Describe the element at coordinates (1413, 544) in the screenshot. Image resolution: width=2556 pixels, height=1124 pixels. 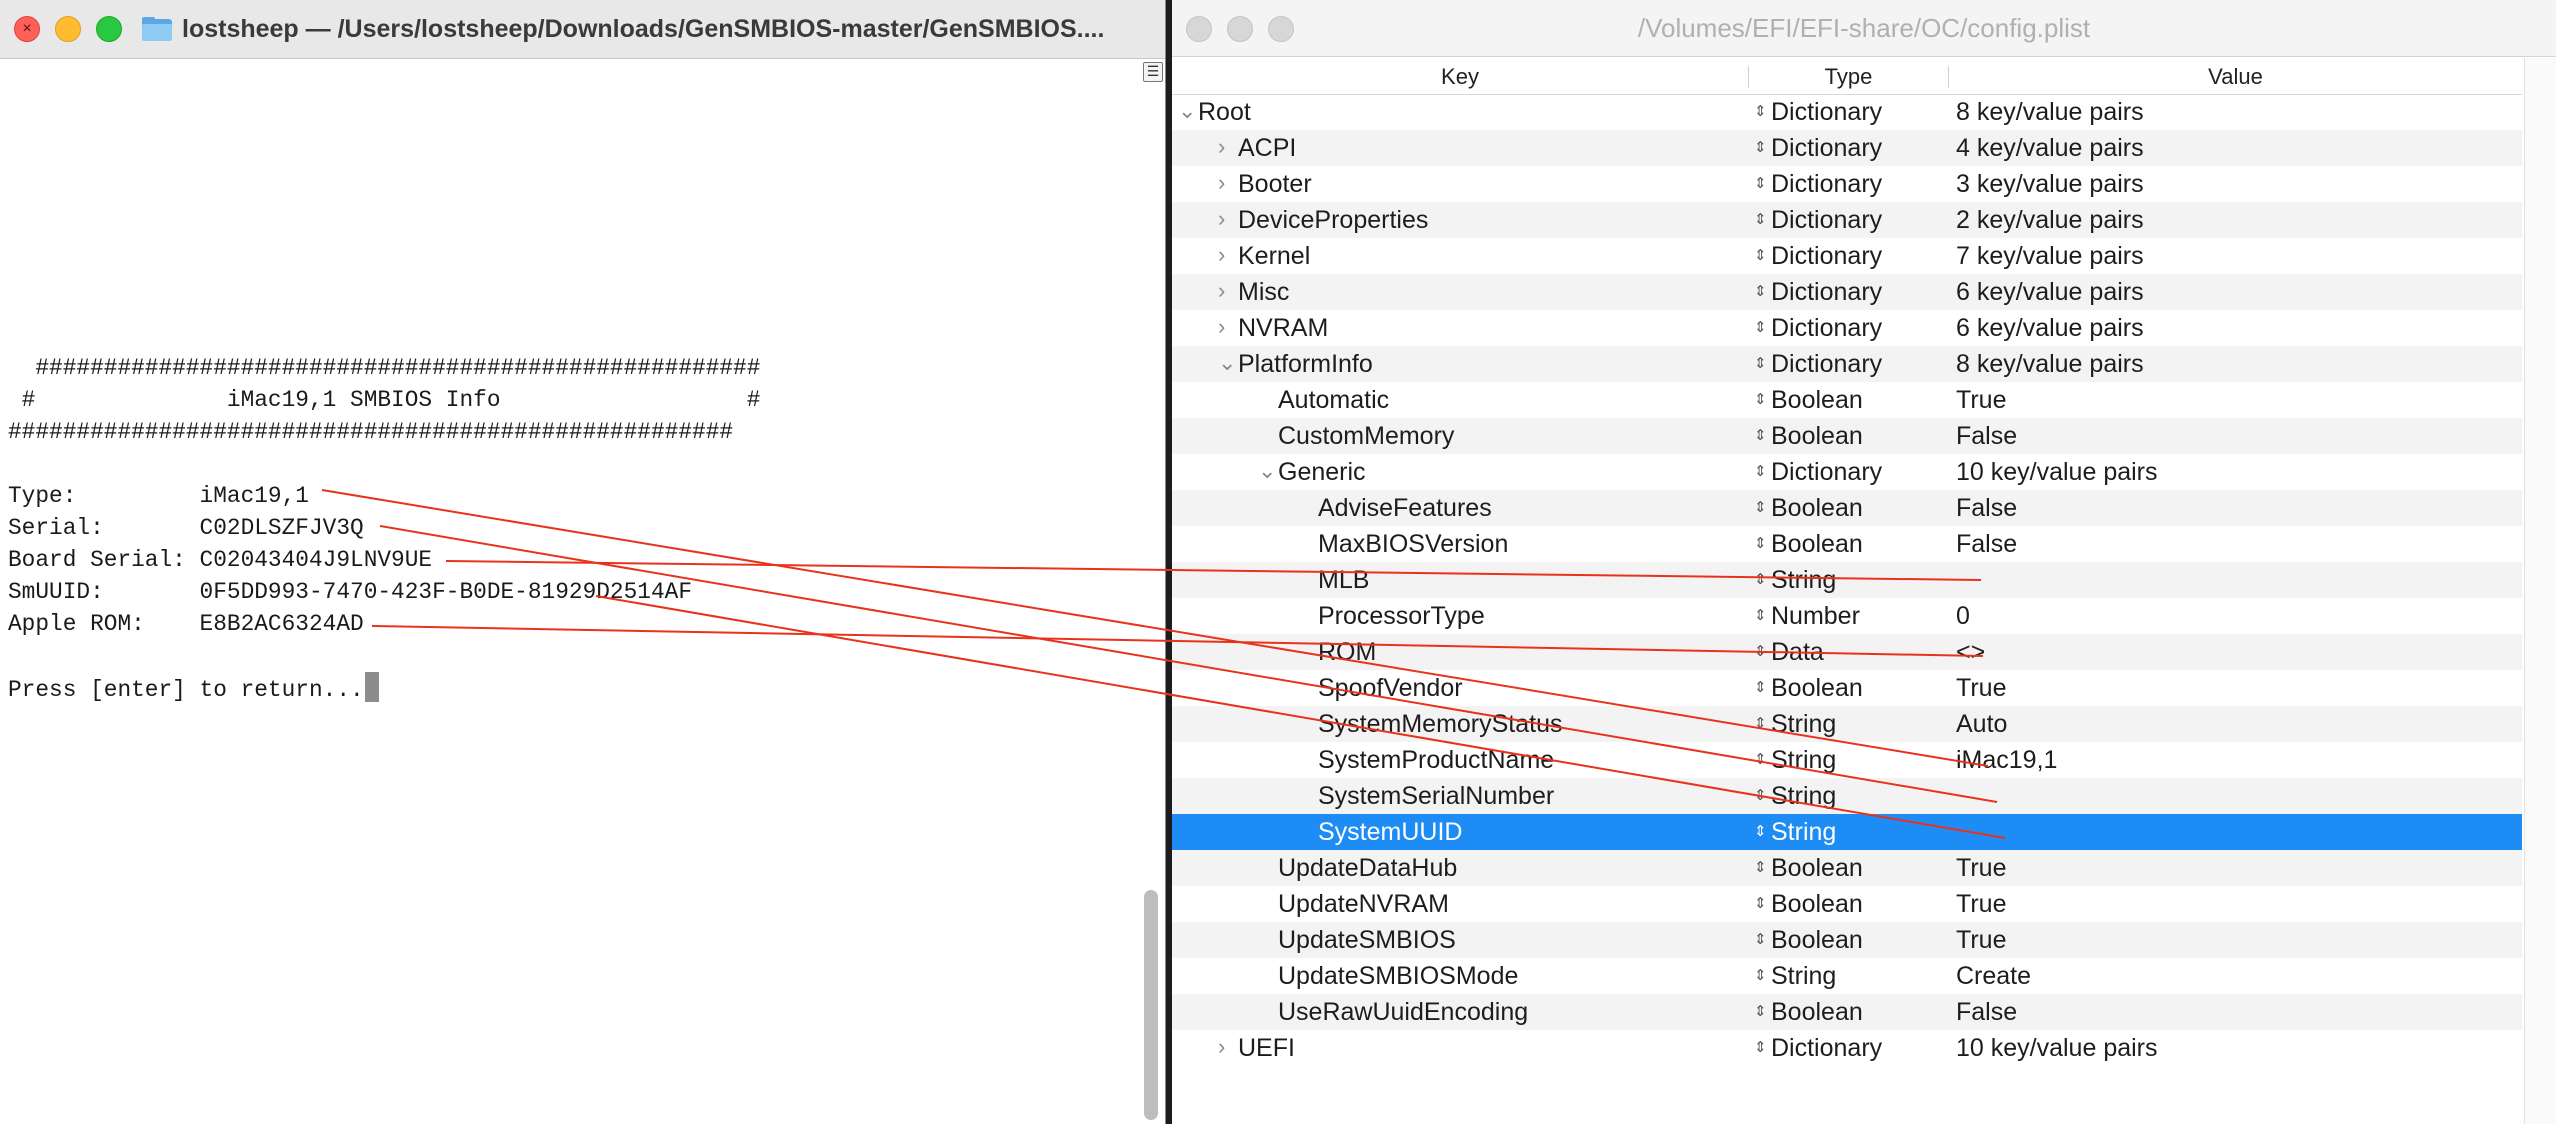
I see `plist-key: MaxBIOSVersion` at that location.